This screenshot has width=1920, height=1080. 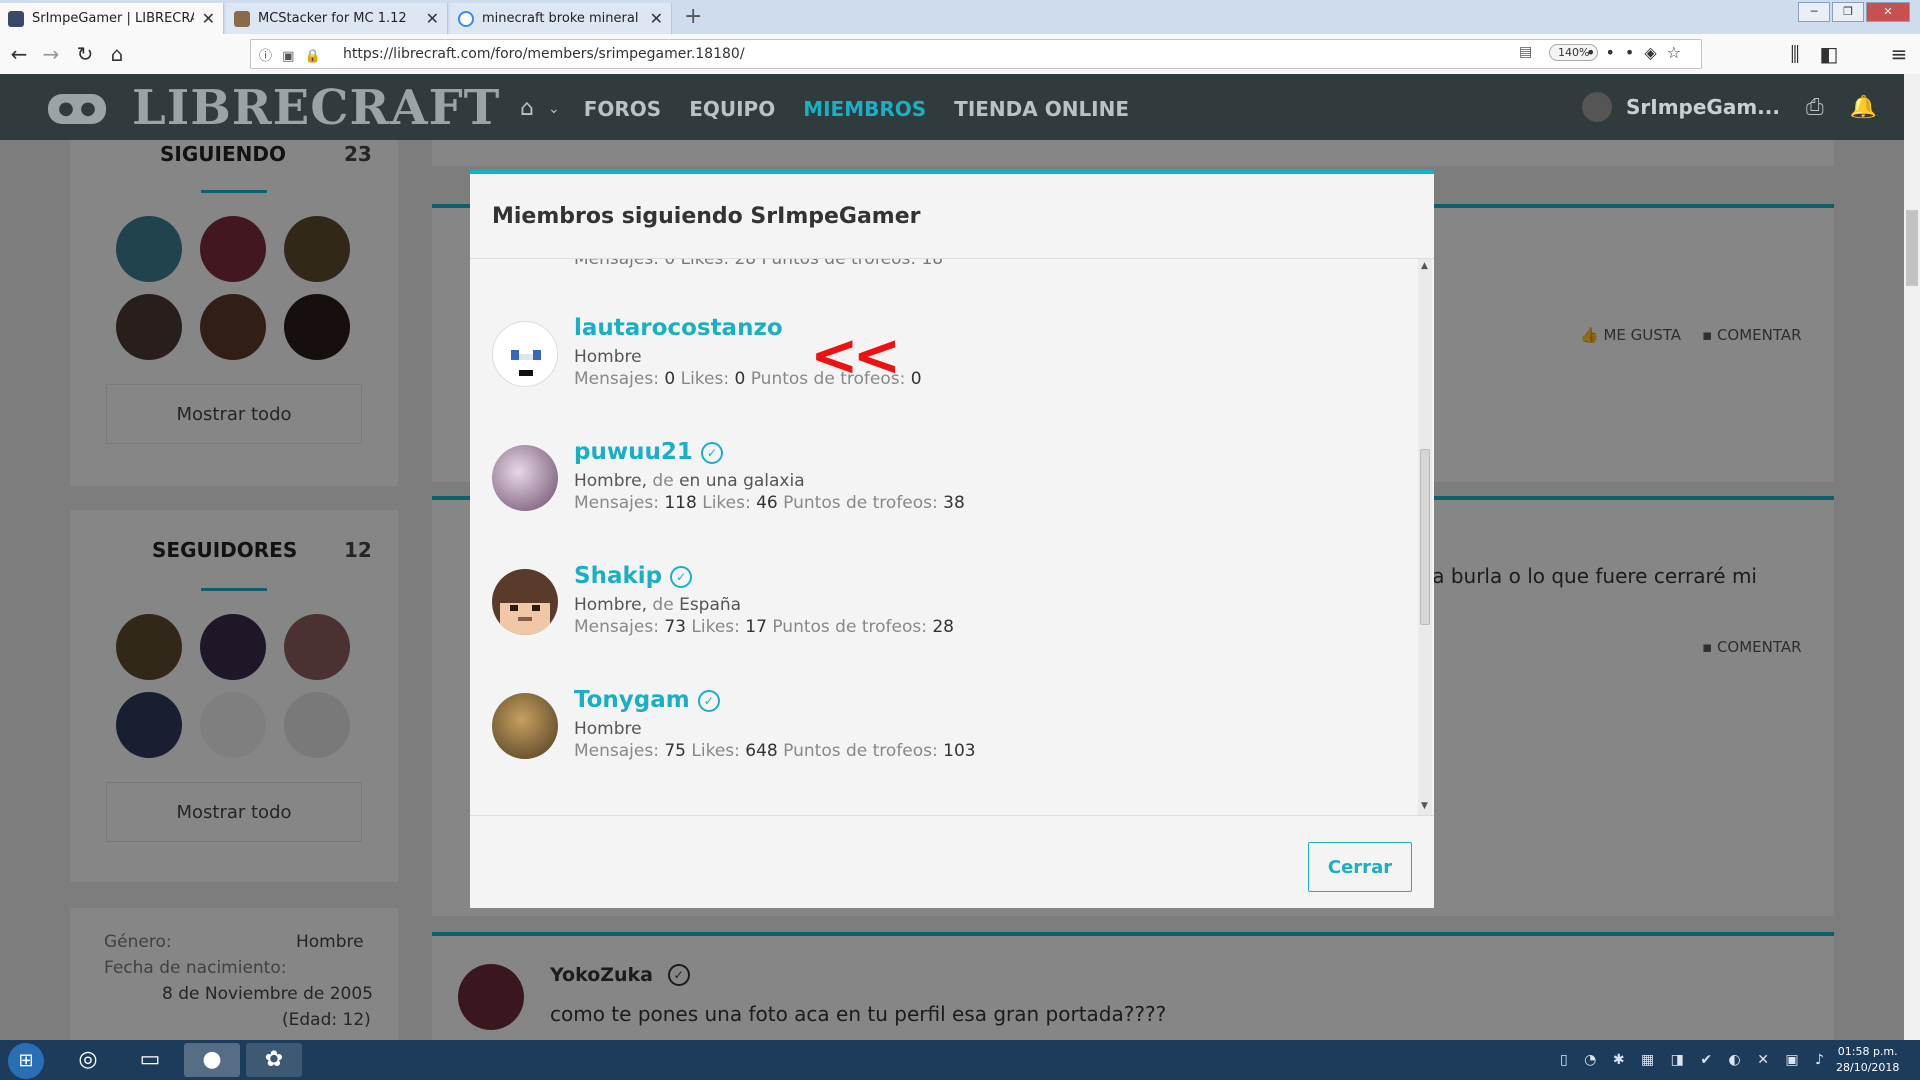 What do you see at coordinates (117, 54) in the screenshot?
I see `home-icon: ⌂` at bounding box center [117, 54].